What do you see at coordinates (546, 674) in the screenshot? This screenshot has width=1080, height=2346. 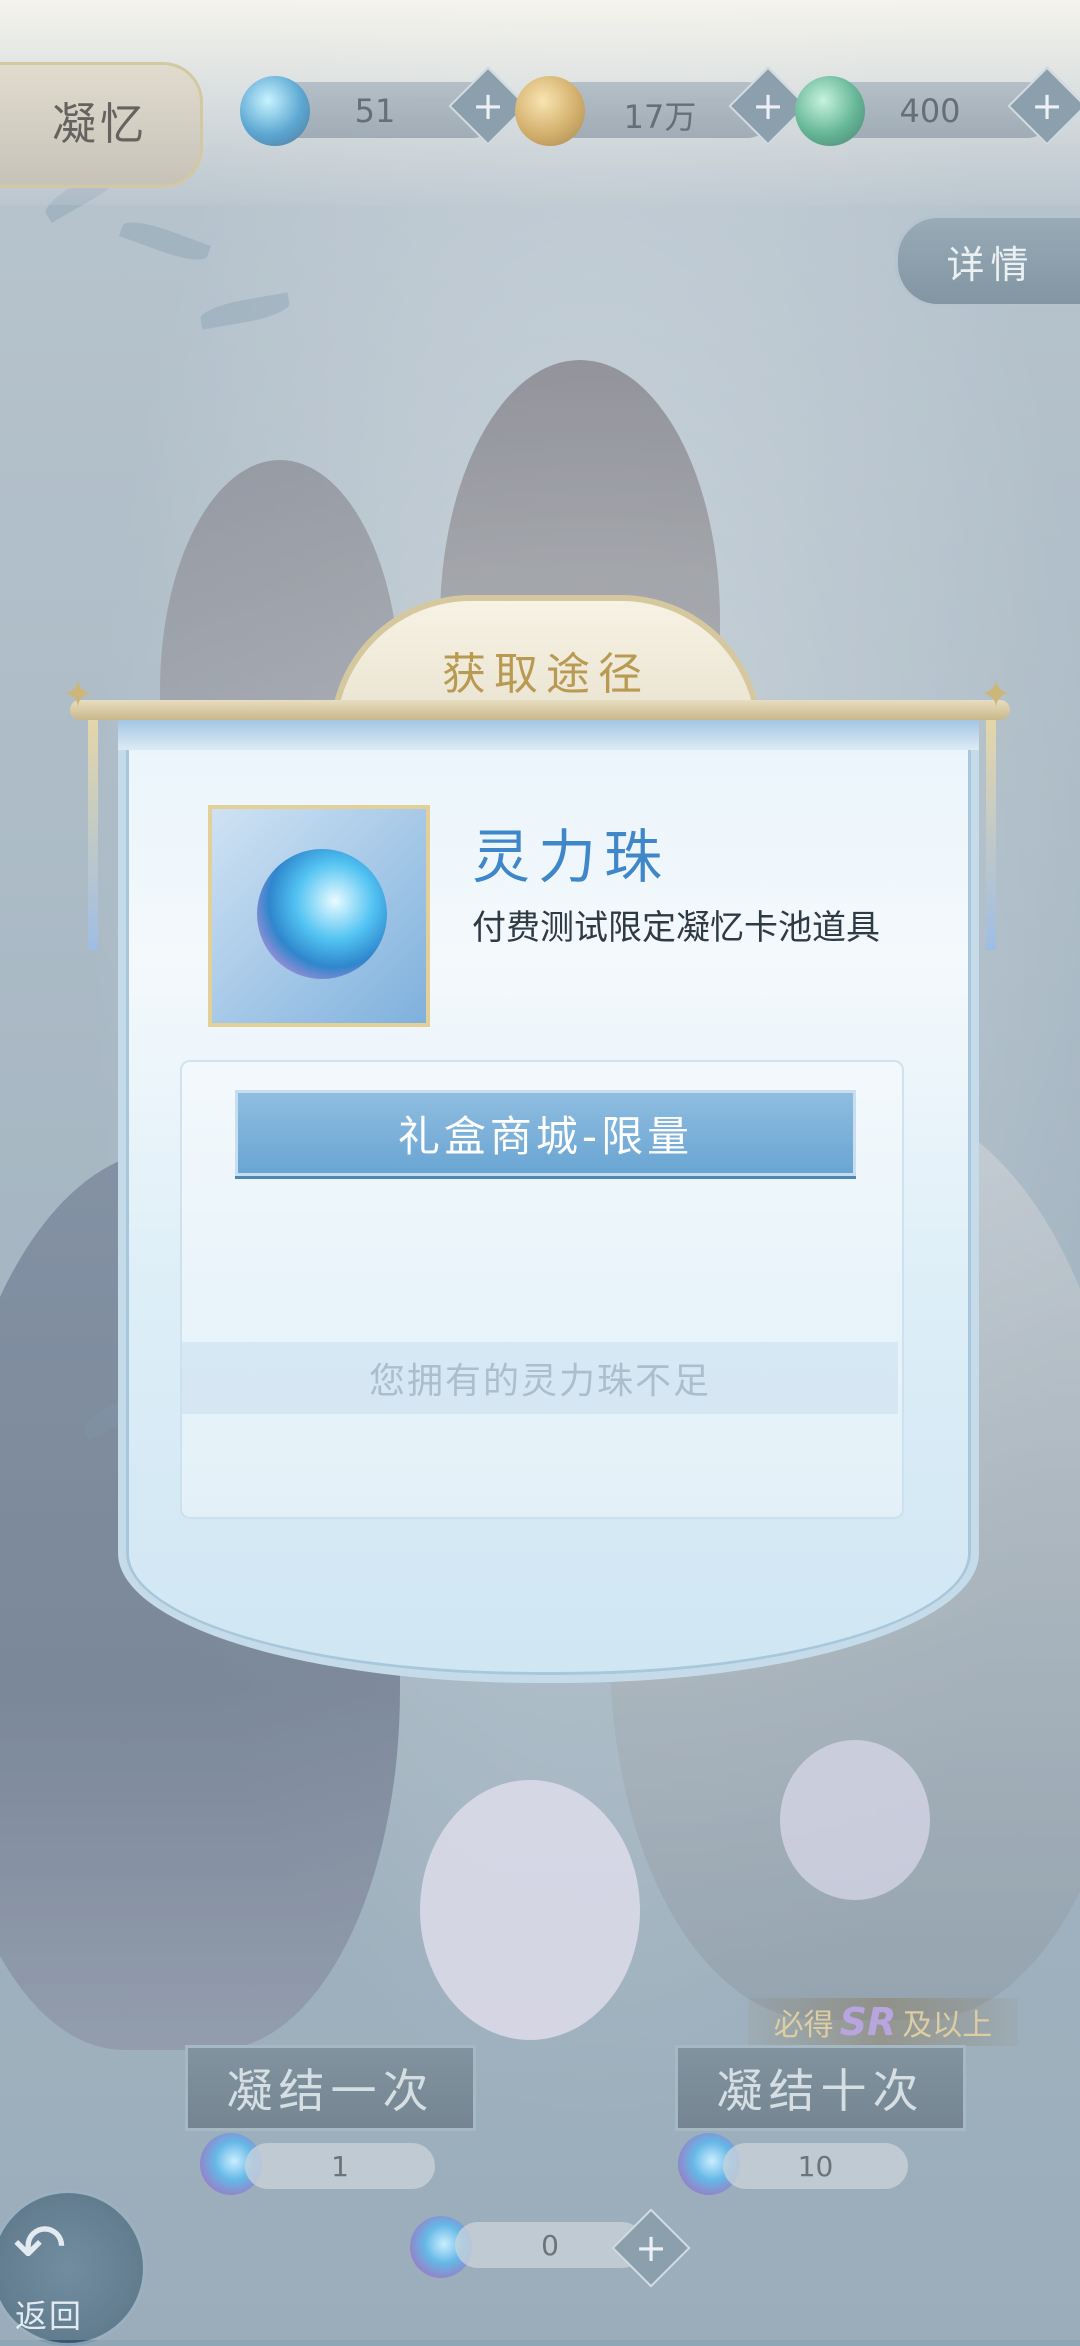 I see `modal-title: 获取途径` at bounding box center [546, 674].